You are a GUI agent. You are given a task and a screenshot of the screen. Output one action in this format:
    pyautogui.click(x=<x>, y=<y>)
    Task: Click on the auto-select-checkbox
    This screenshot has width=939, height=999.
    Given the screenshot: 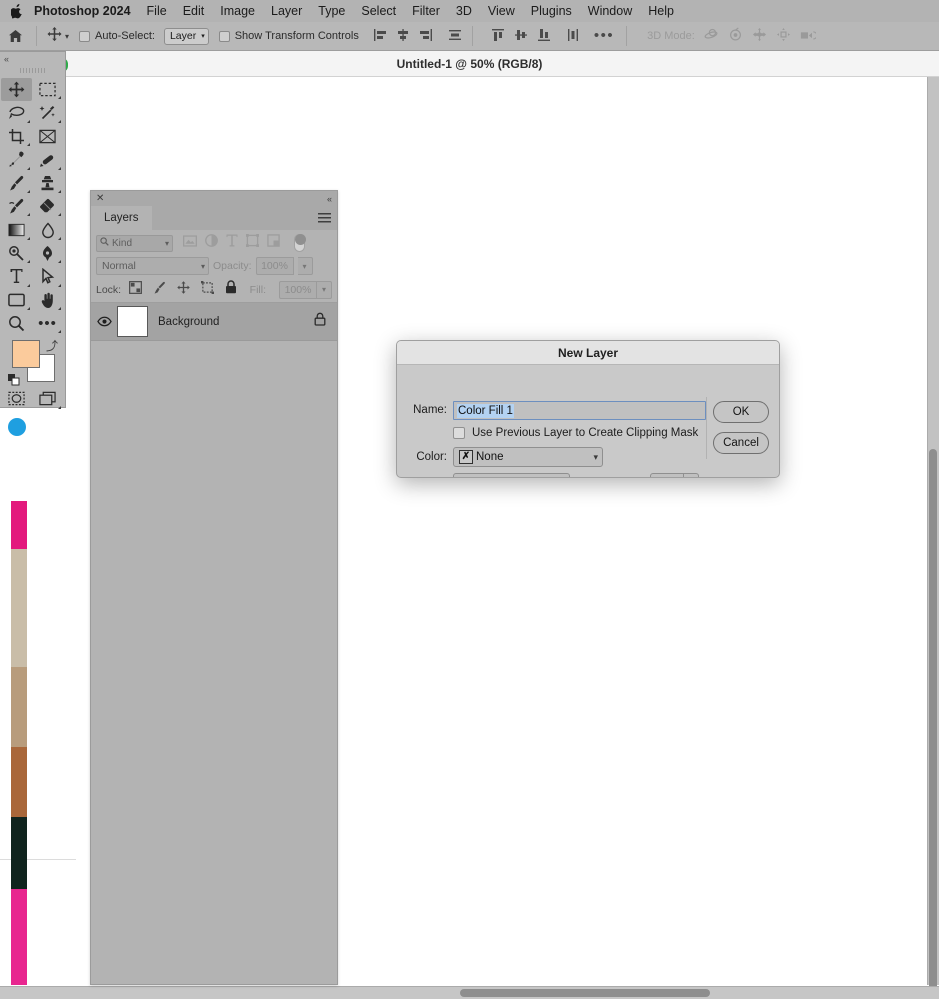 What is the action you would take?
    pyautogui.click(x=85, y=36)
    